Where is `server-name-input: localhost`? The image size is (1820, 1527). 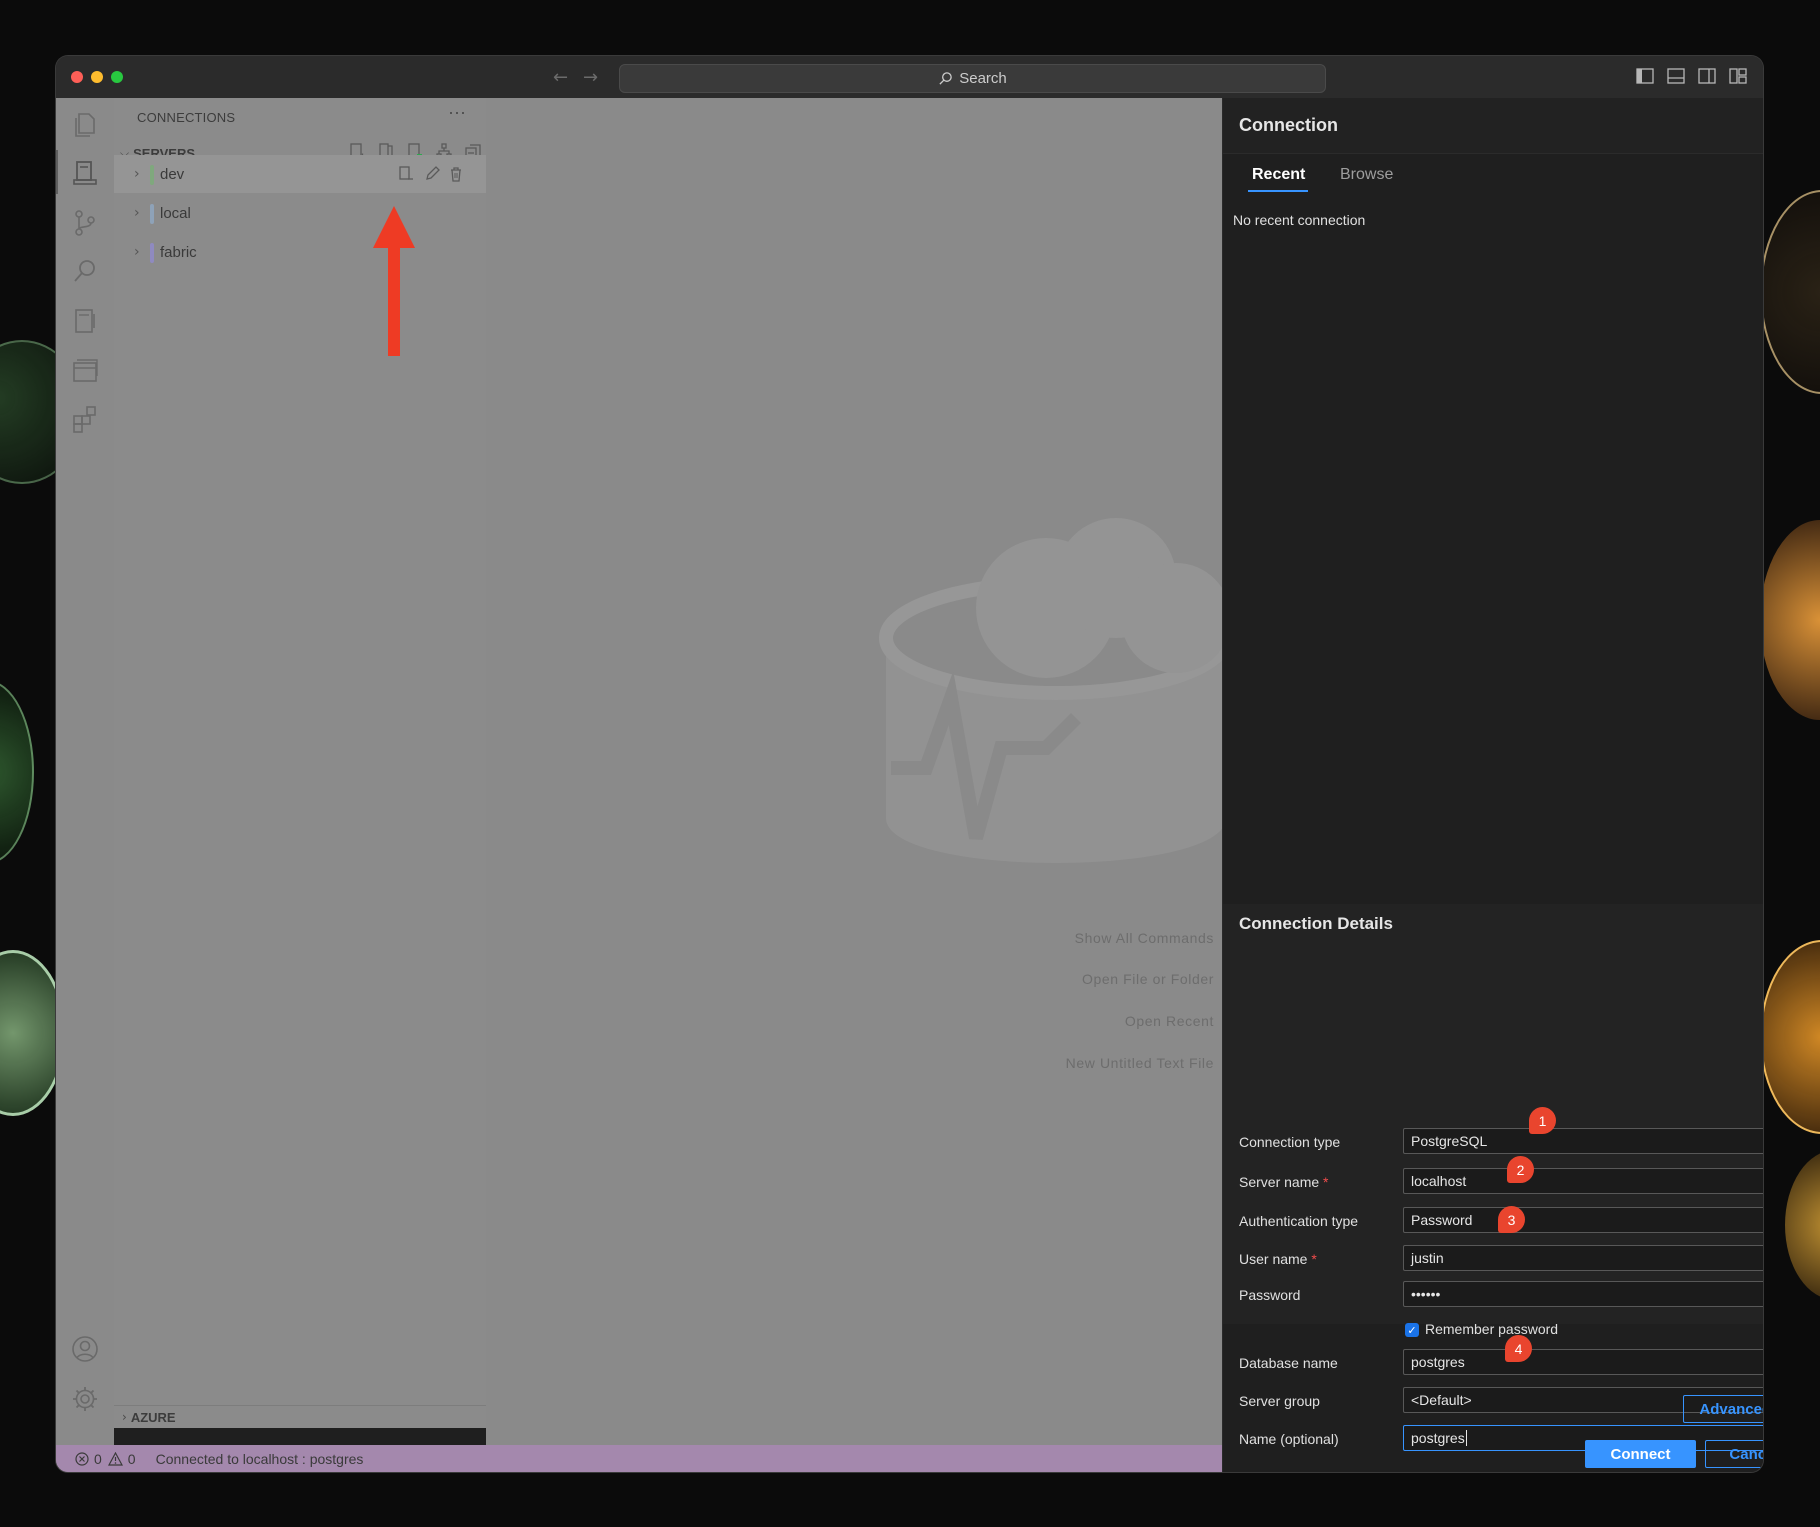 server-name-input: localhost is located at coordinates (1583, 1181).